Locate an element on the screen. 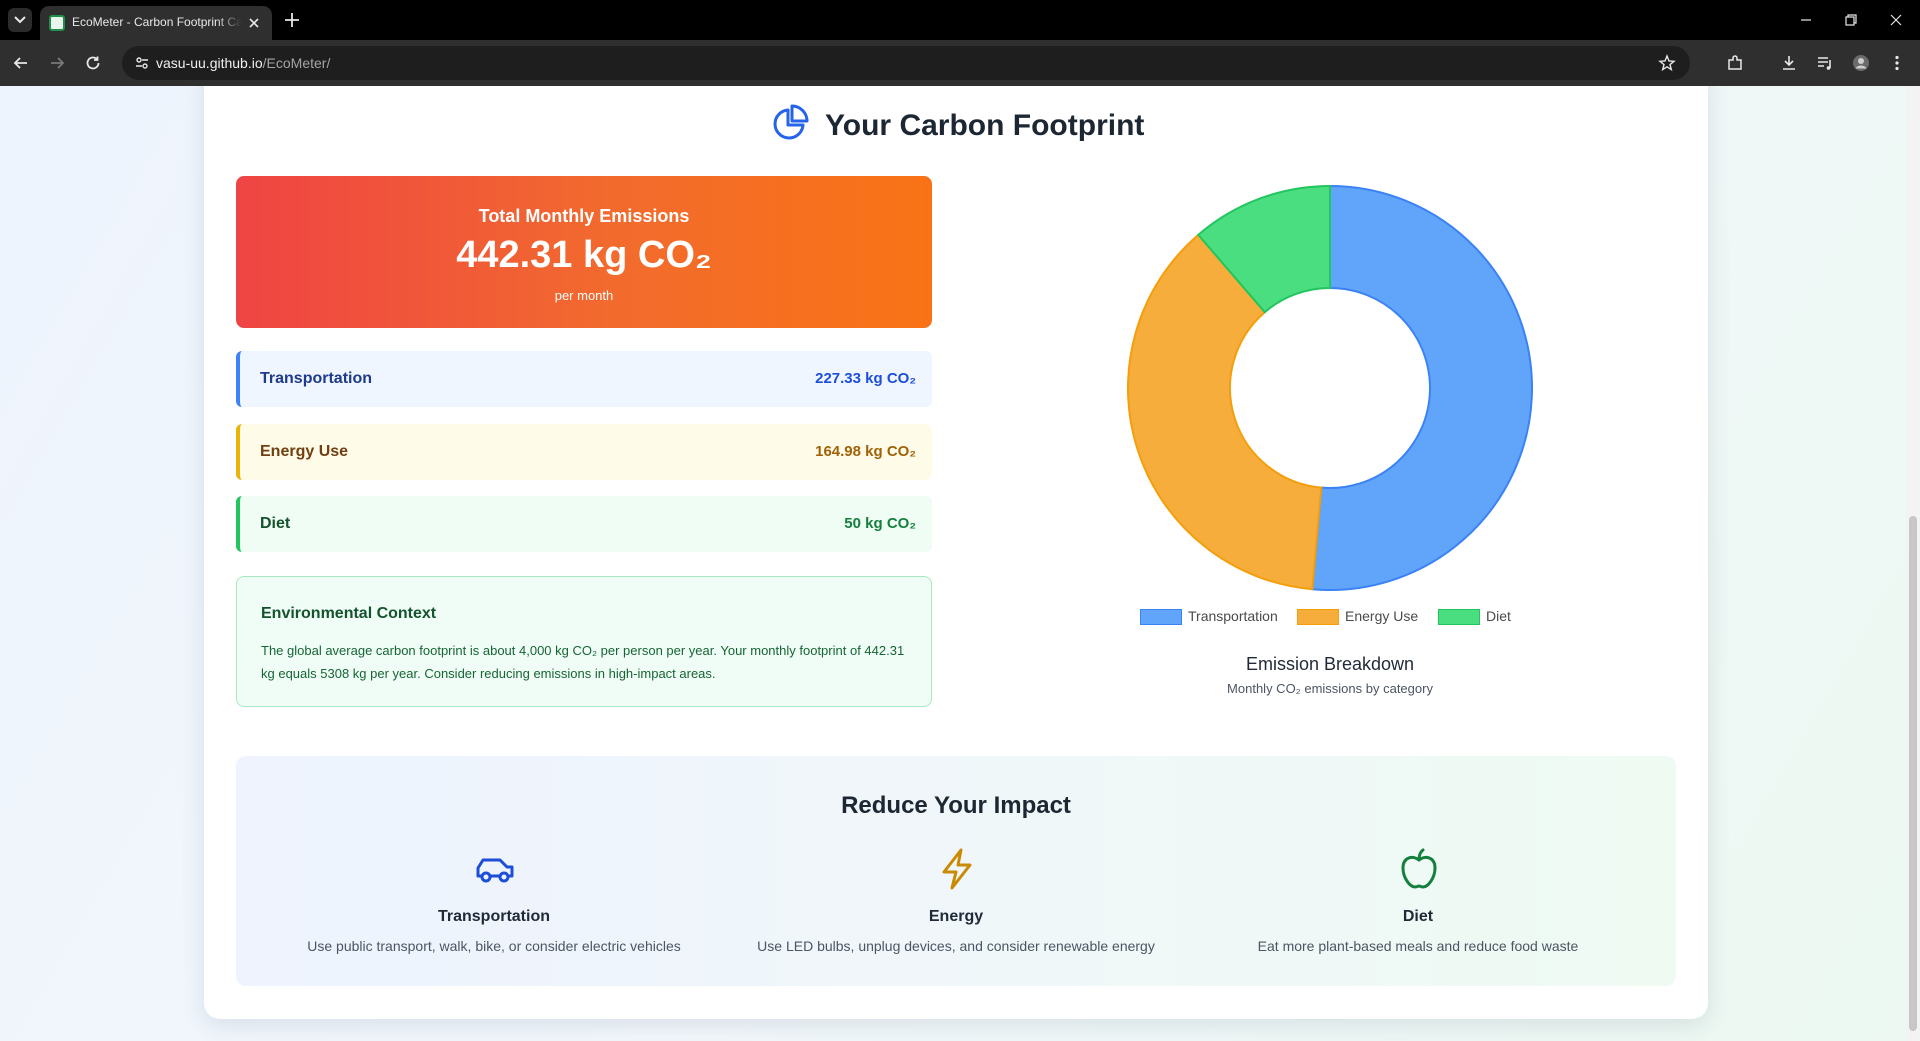 Image resolution: width=1920 pixels, height=1041 pixels. url-text: vasu-uu.github.io/EcoMeter/ is located at coordinates (243, 63).